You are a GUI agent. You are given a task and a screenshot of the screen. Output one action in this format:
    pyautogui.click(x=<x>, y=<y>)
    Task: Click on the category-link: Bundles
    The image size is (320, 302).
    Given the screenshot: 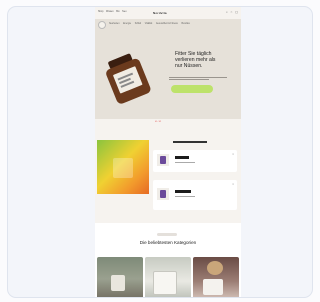 What is the action you would take?
    pyautogui.click(x=185, y=24)
    